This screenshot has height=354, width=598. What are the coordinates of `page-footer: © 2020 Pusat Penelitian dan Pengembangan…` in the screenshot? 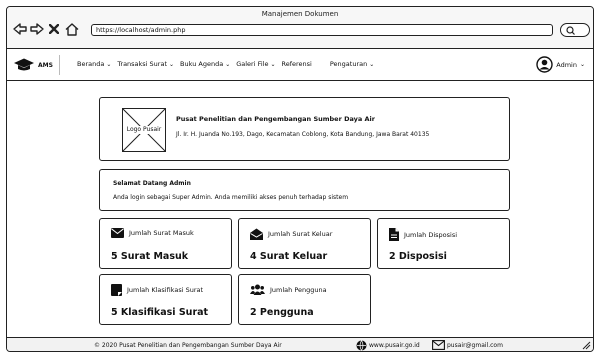 It's located at (300, 344).